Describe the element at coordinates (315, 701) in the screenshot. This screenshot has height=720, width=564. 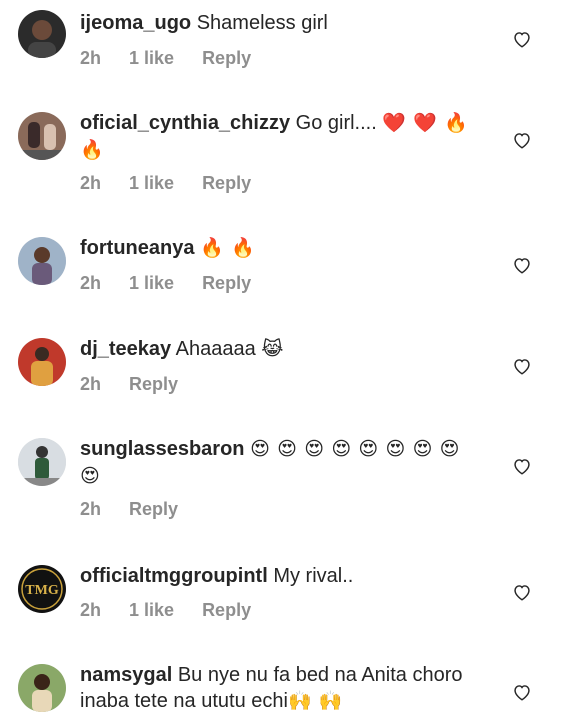
I see `comment-emoji: 🙌 🙌` at that location.